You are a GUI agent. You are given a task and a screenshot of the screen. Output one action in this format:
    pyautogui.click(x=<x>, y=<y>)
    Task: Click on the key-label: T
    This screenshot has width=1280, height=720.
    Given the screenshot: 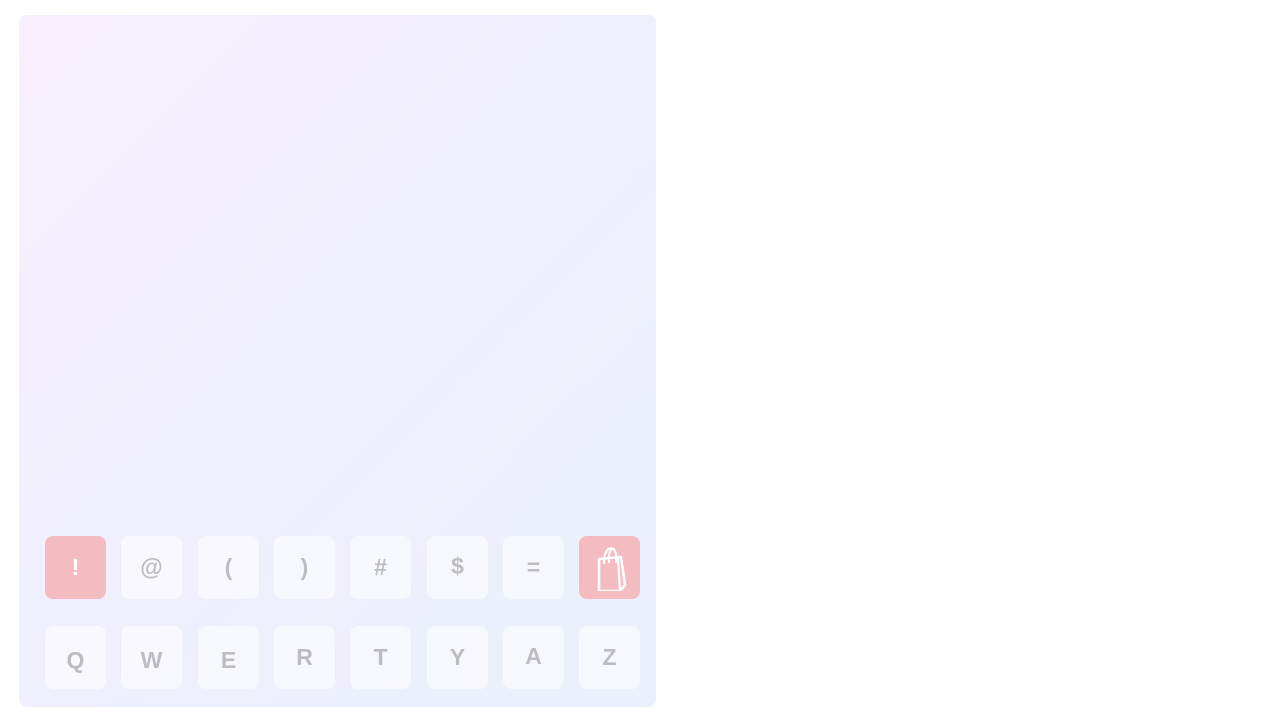 What is the action you would take?
    pyautogui.click(x=380, y=657)
    